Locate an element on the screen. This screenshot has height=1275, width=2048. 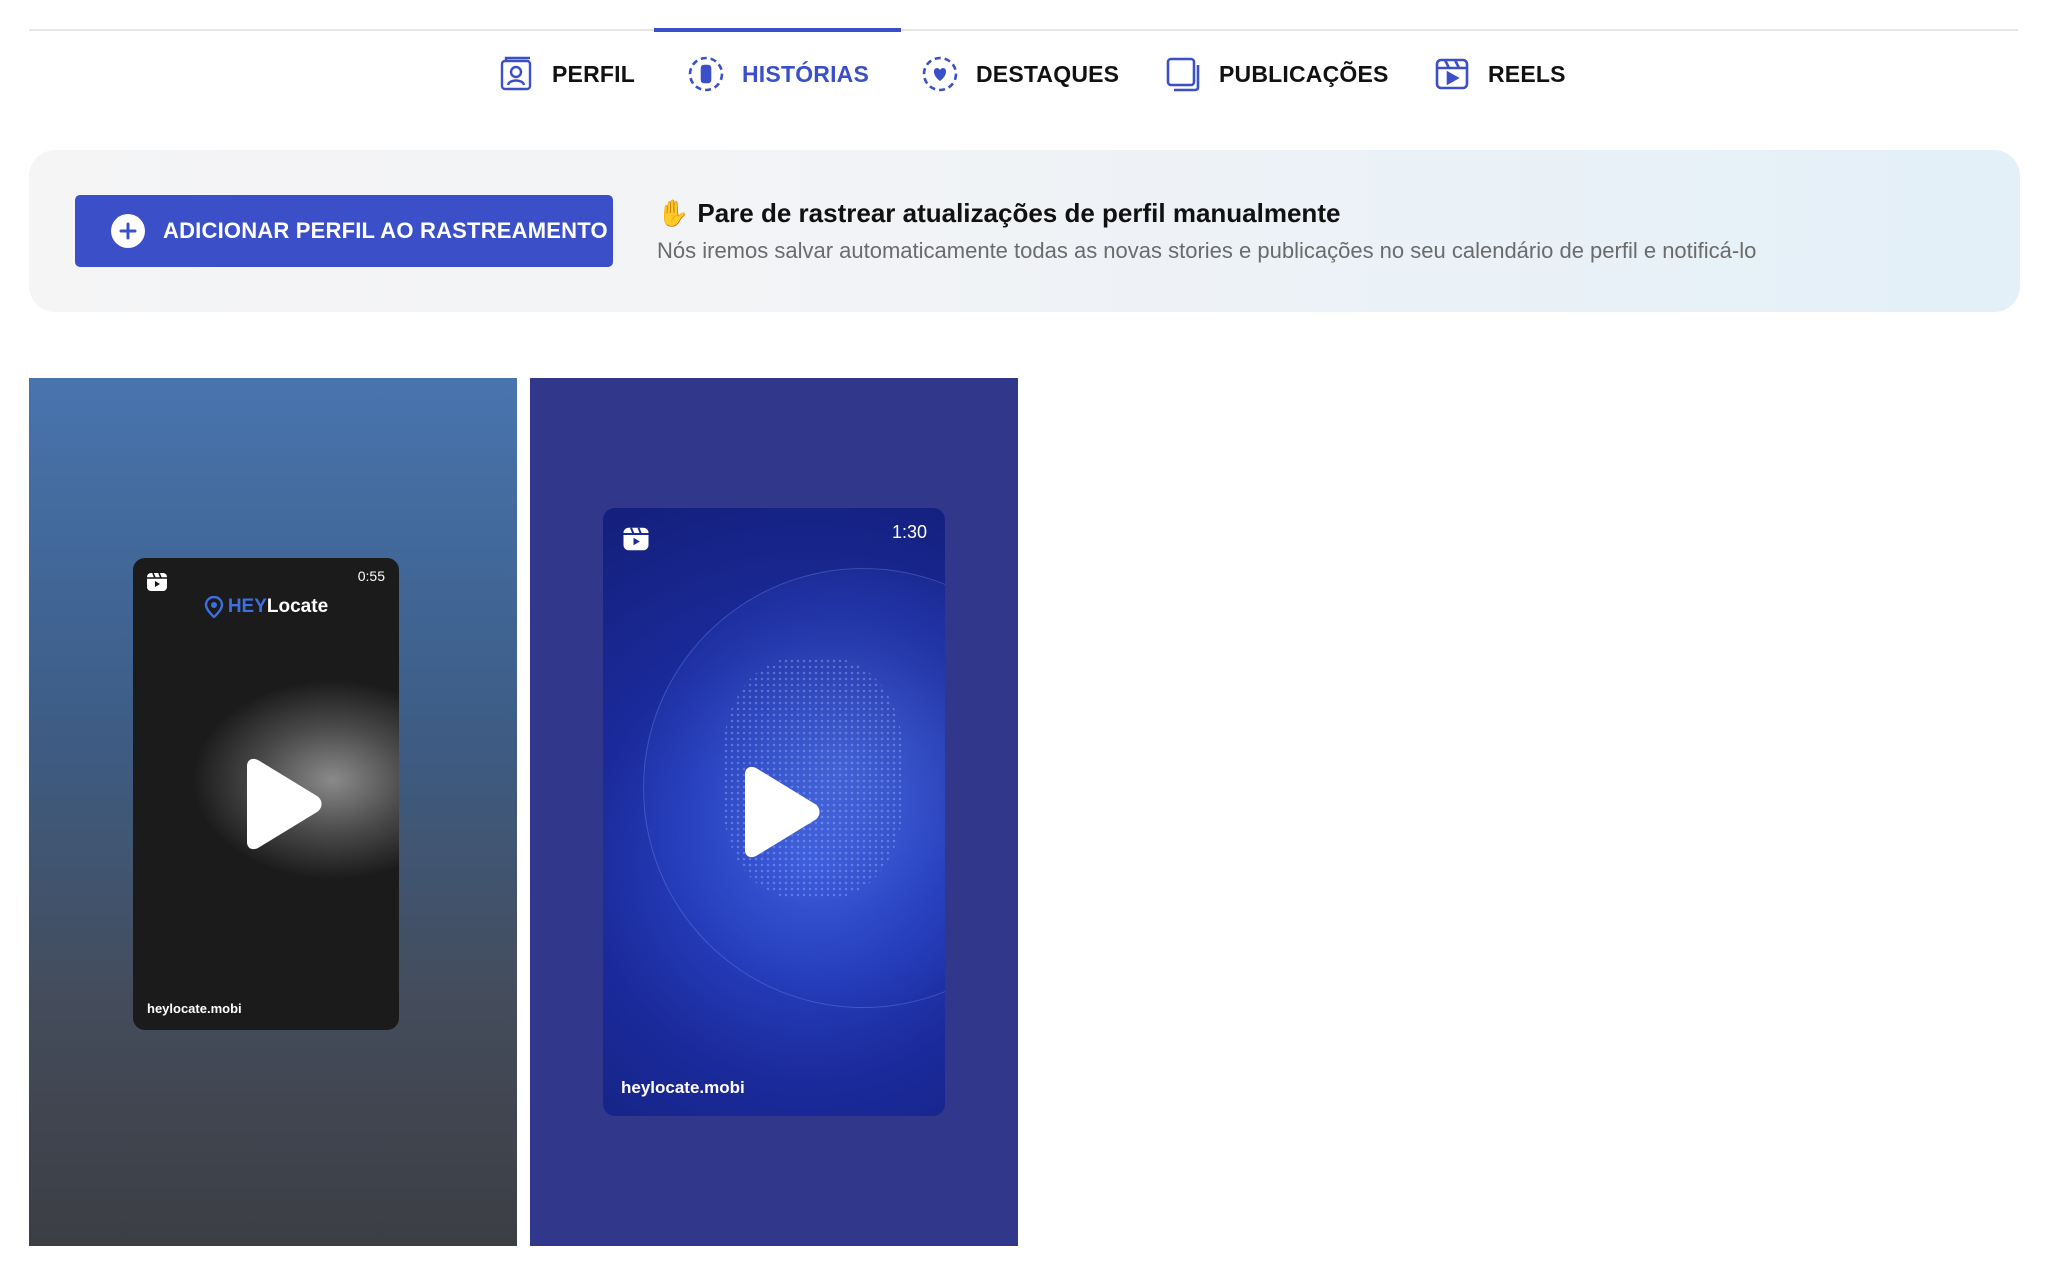
video-duration: 1:30 is located at coordinates (909, 532).